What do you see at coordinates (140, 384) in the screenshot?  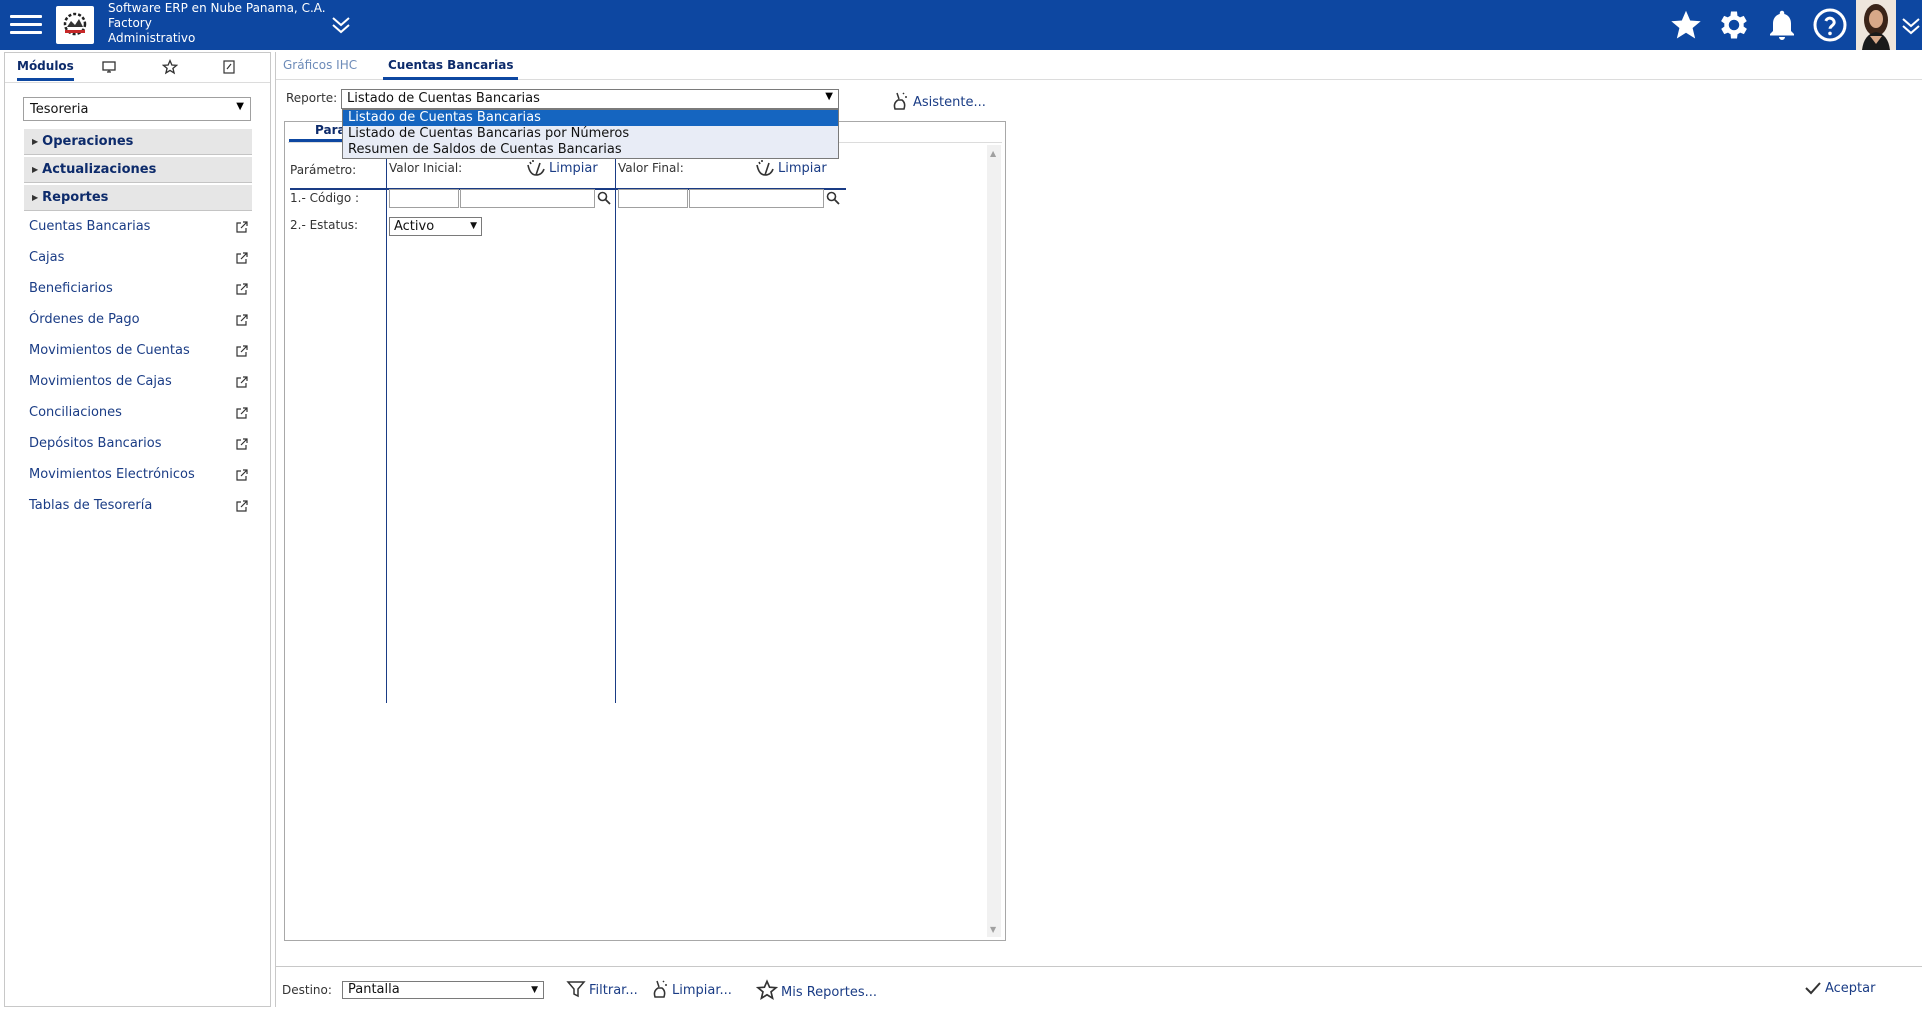 I see `nav-link-movimientos-de-cajas: Movimientos de Cajas` at bounding box center [140, 384].